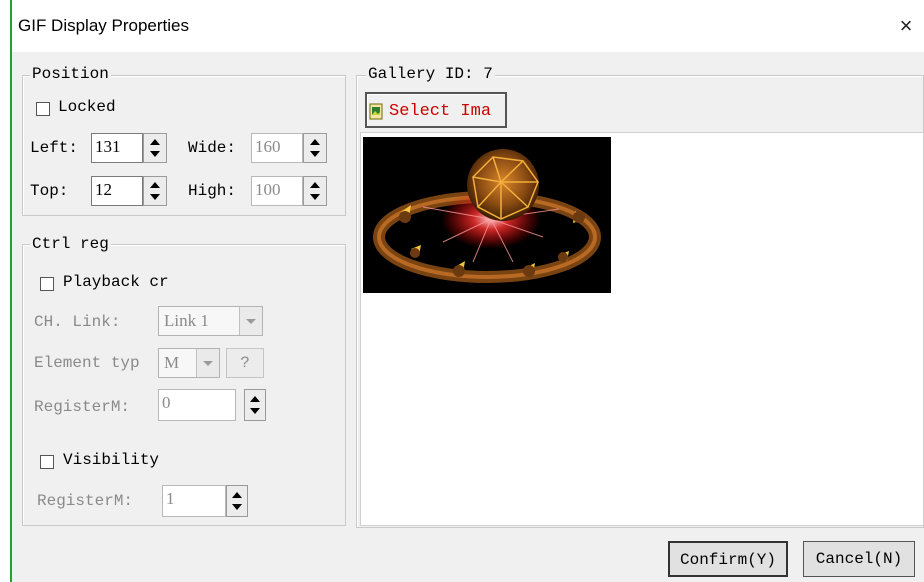 Image resolution: width=924 pixels, height=582 pixels. What do you see at coordinates (87, 363) in the screenshot?
I see `element-type-label: Element typ` at bounding box center [87, 363].